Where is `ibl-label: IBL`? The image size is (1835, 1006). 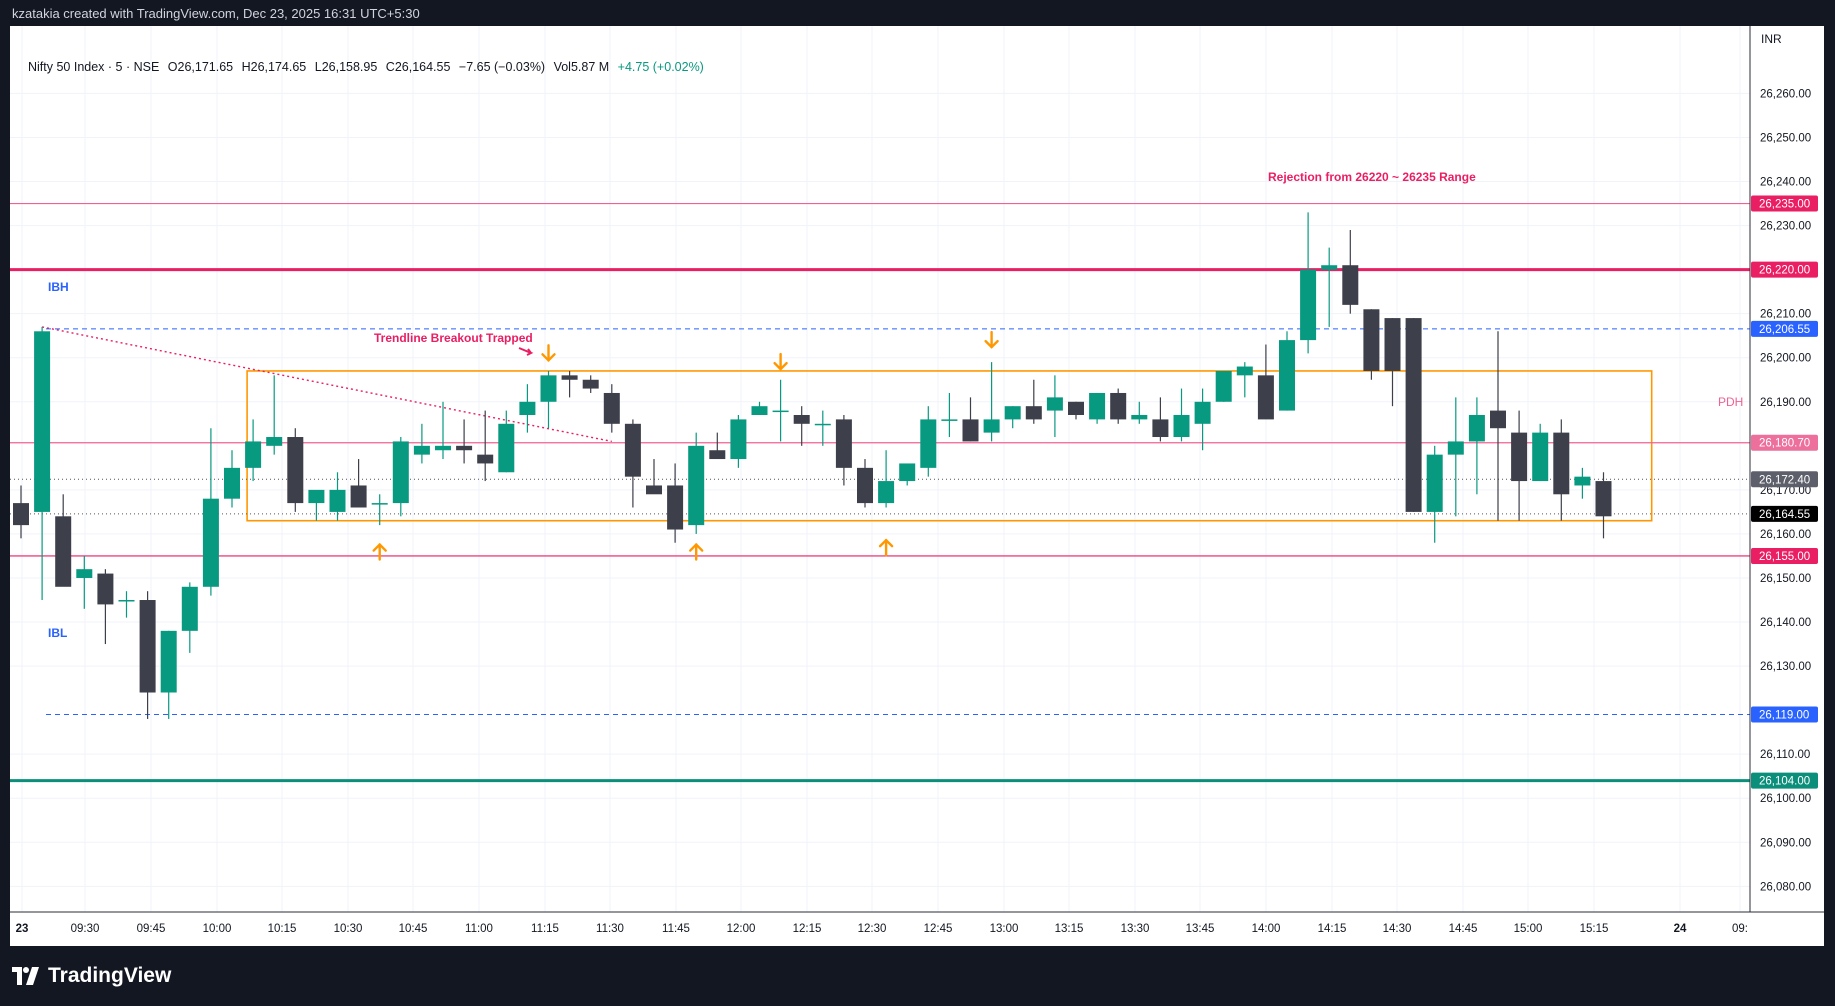 ibl-label: IBL is located at coordinates (57, 633).